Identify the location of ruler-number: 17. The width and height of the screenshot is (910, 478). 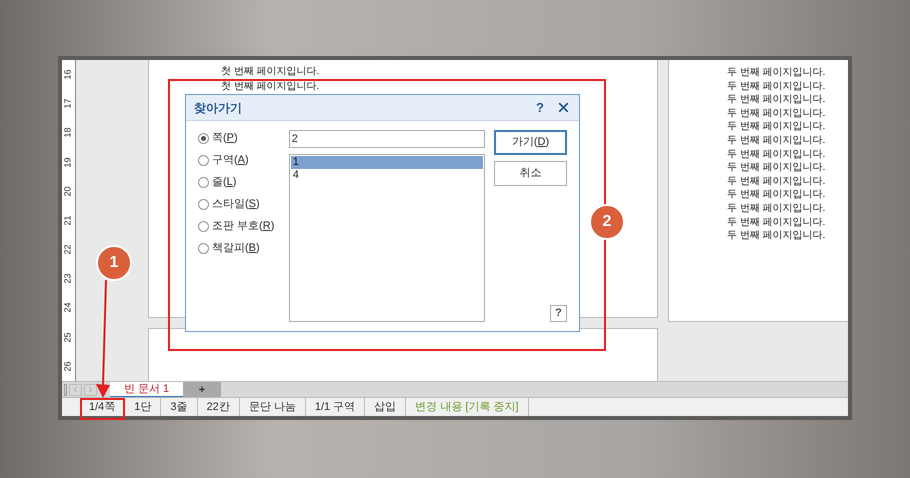
(68, 103).